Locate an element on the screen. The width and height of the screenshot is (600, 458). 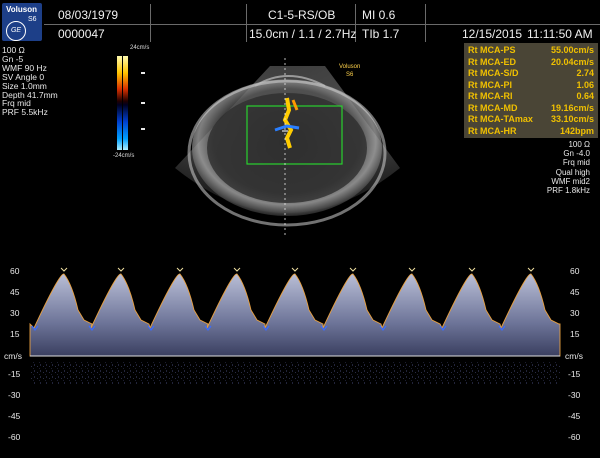
velocity-unit-left: cm/s is located at coordinates (13, 356).